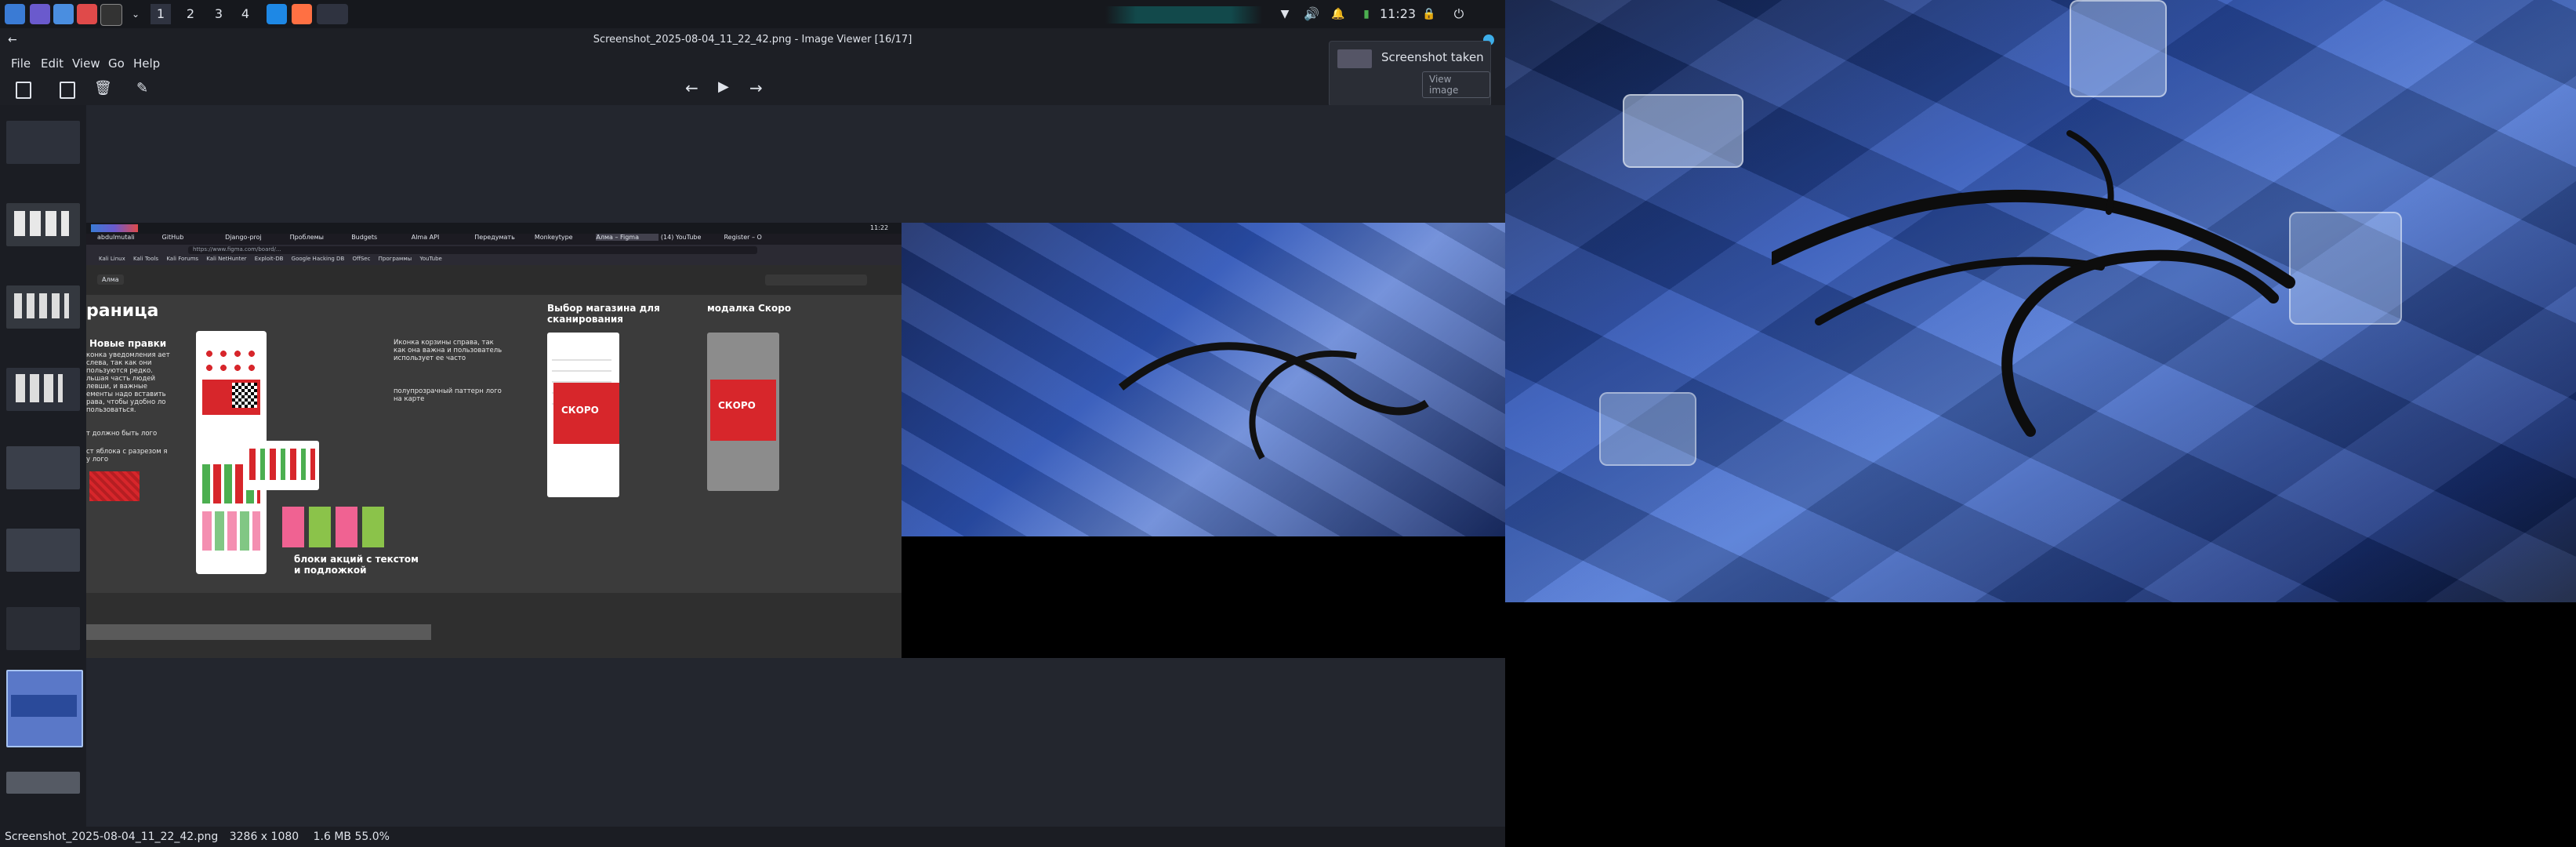  I want to click on thumbnail-strip, so click(43, 466).